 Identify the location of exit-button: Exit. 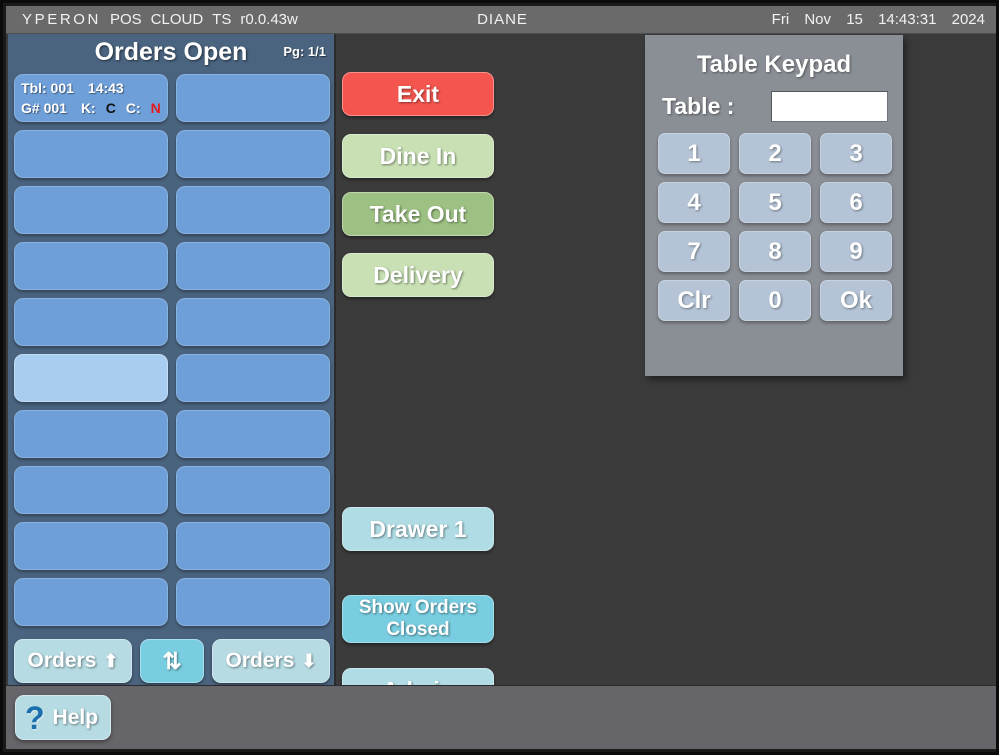
(418, 94).